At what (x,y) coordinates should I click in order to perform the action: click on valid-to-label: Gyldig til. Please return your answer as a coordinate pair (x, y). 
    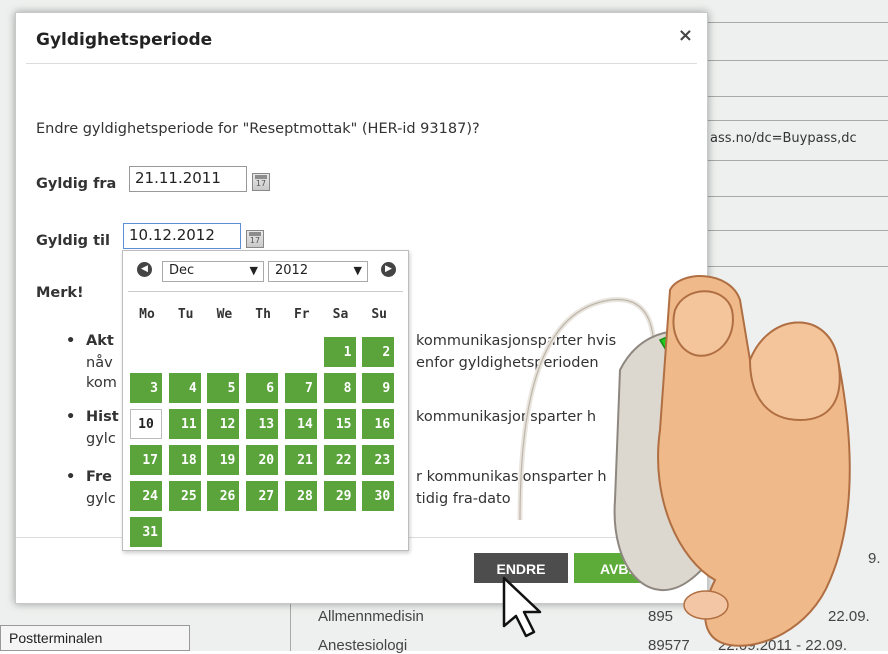
    Looking at the image, I should click on (73, 241).